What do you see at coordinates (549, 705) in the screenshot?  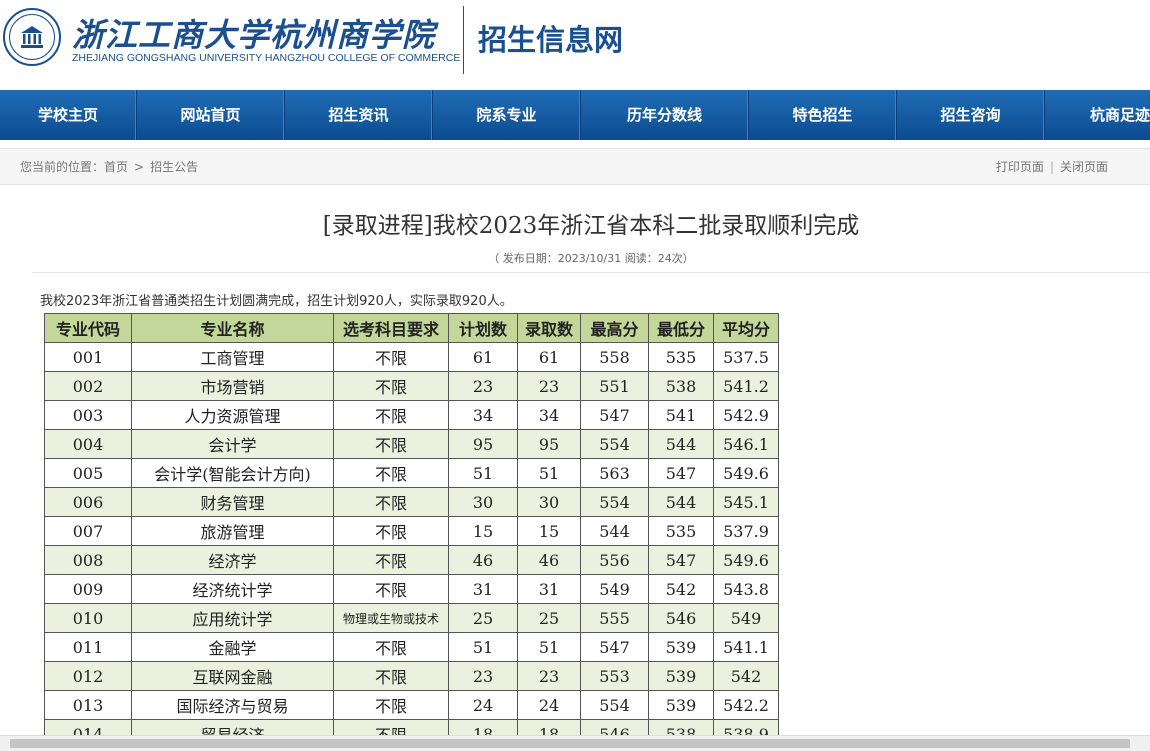 I see `cell-admitted: 24` at bounding box center [549, 705].